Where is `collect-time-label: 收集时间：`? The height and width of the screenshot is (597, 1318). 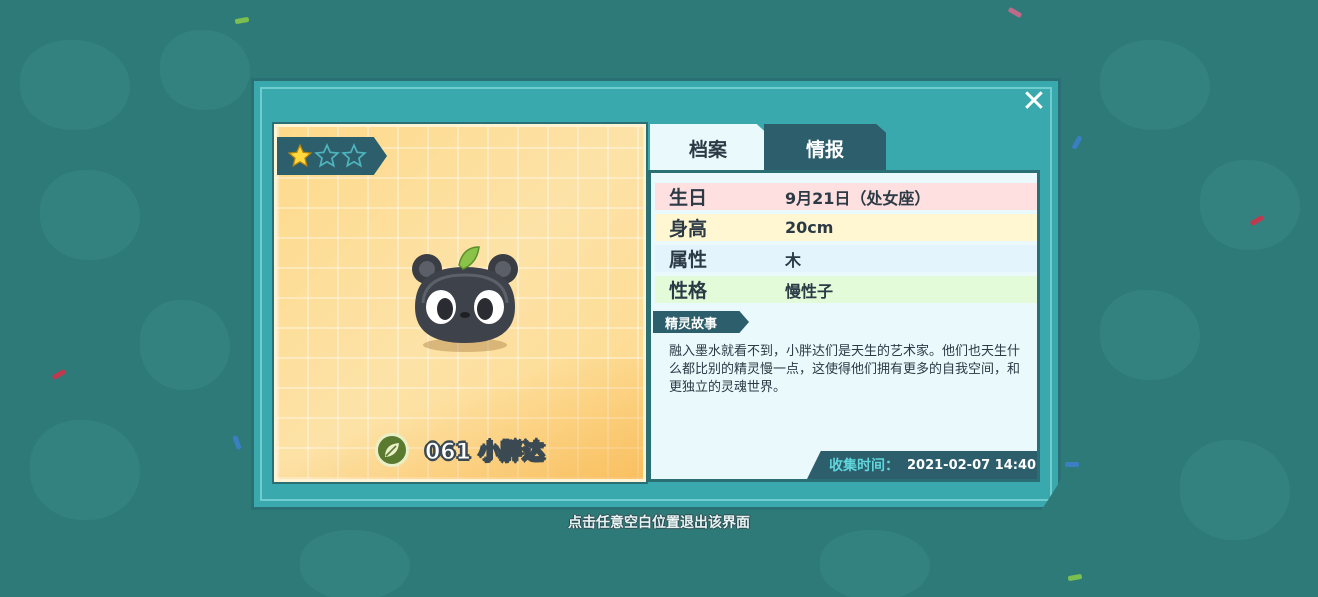
collect-time-label: 收集时间： is located at coordinates (864, 466).